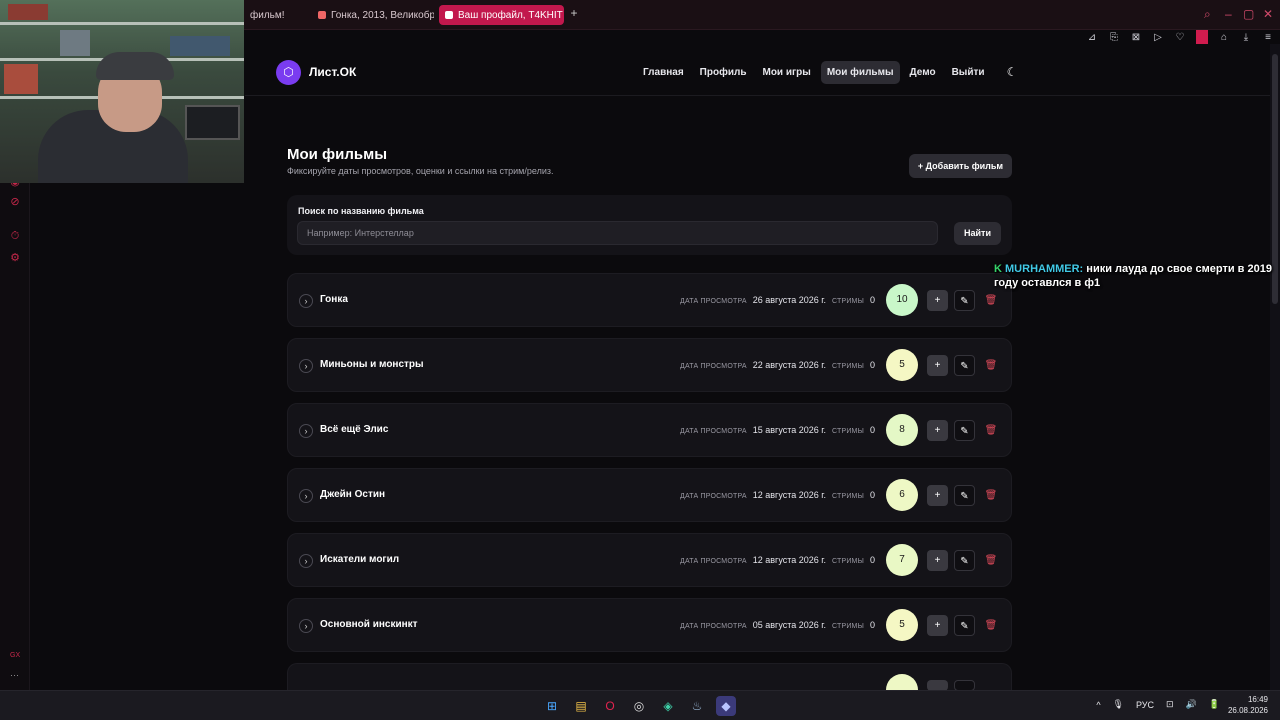 The width and height of the screenshot is (1280, 720). Describe the element at coordinates (1268, 37) in the screenshot. I see `menu-icon: ≡` at that location.